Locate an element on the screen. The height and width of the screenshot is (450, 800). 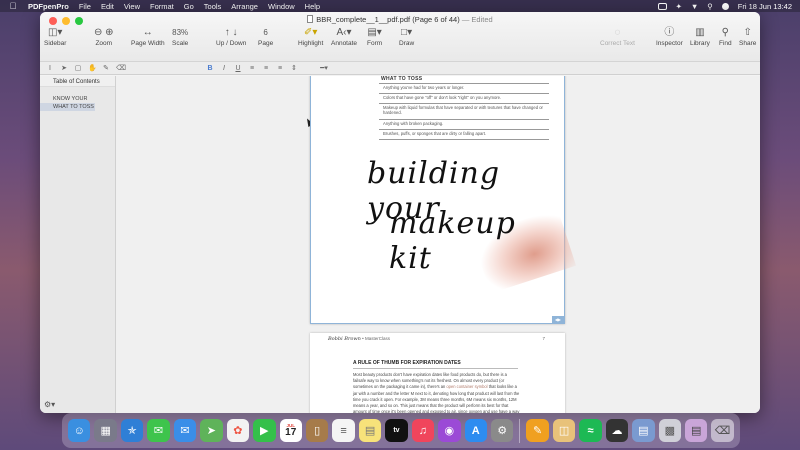
underline-button: U is located at coordinates (238, 68).